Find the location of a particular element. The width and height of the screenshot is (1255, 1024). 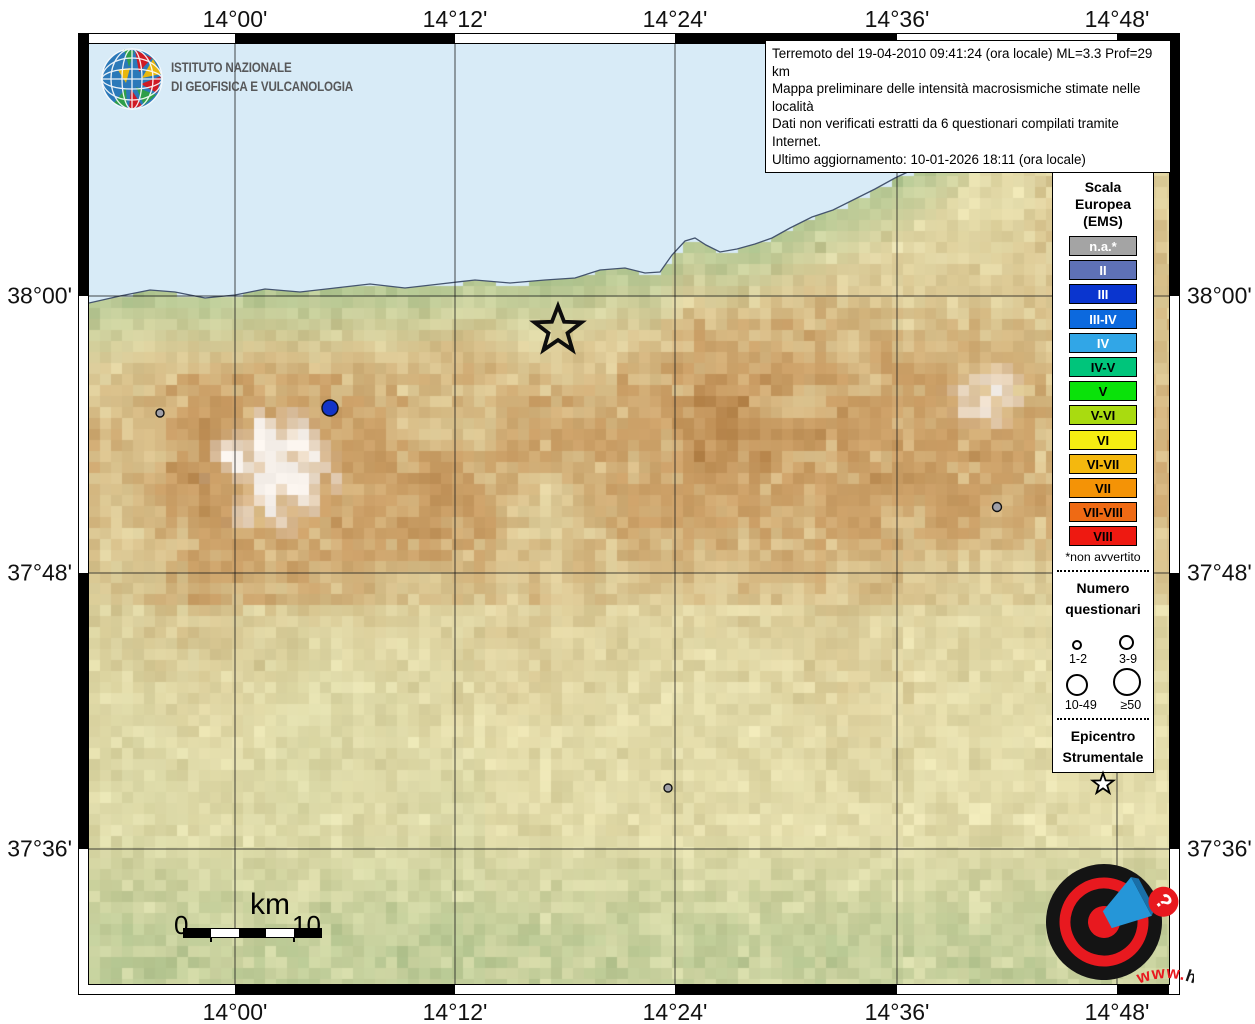

questionnaire-size-label: 1-2 is located at coordinates (1078, 659).